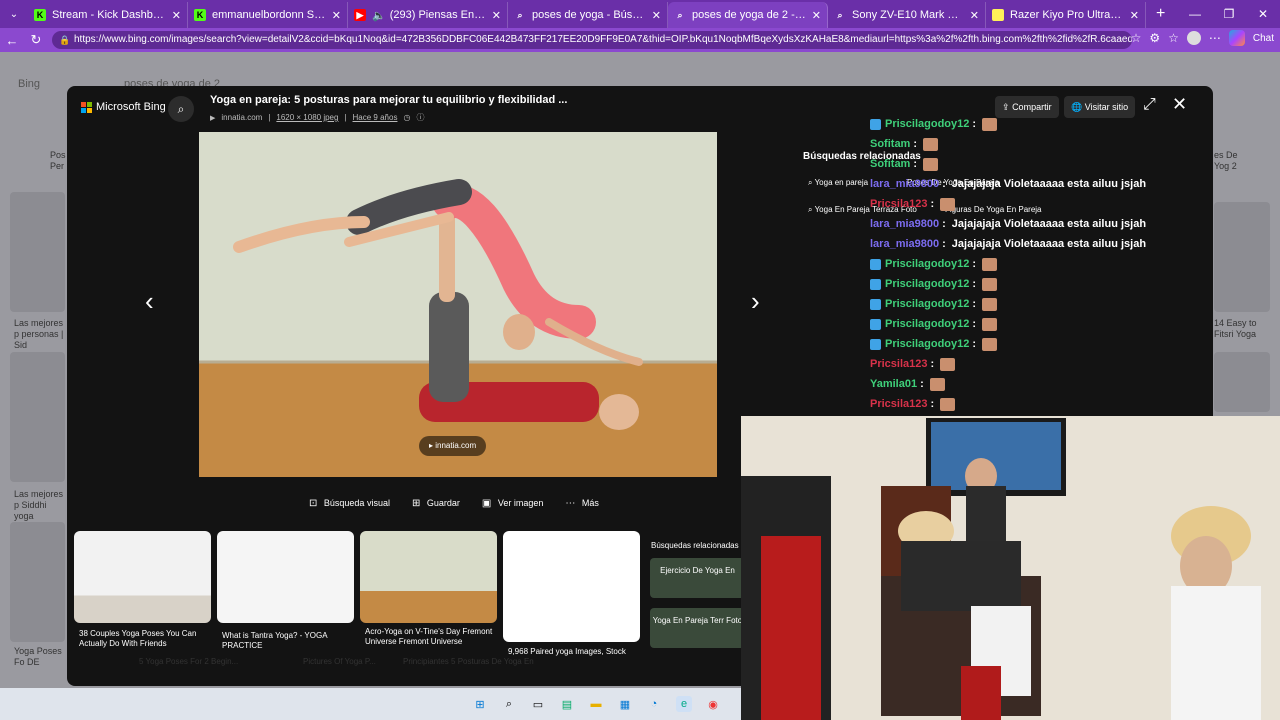  What do you see at coordinates (407, 117) in the screenshot?
I see `history-icon: ◷` at bounding box center [407, 117].